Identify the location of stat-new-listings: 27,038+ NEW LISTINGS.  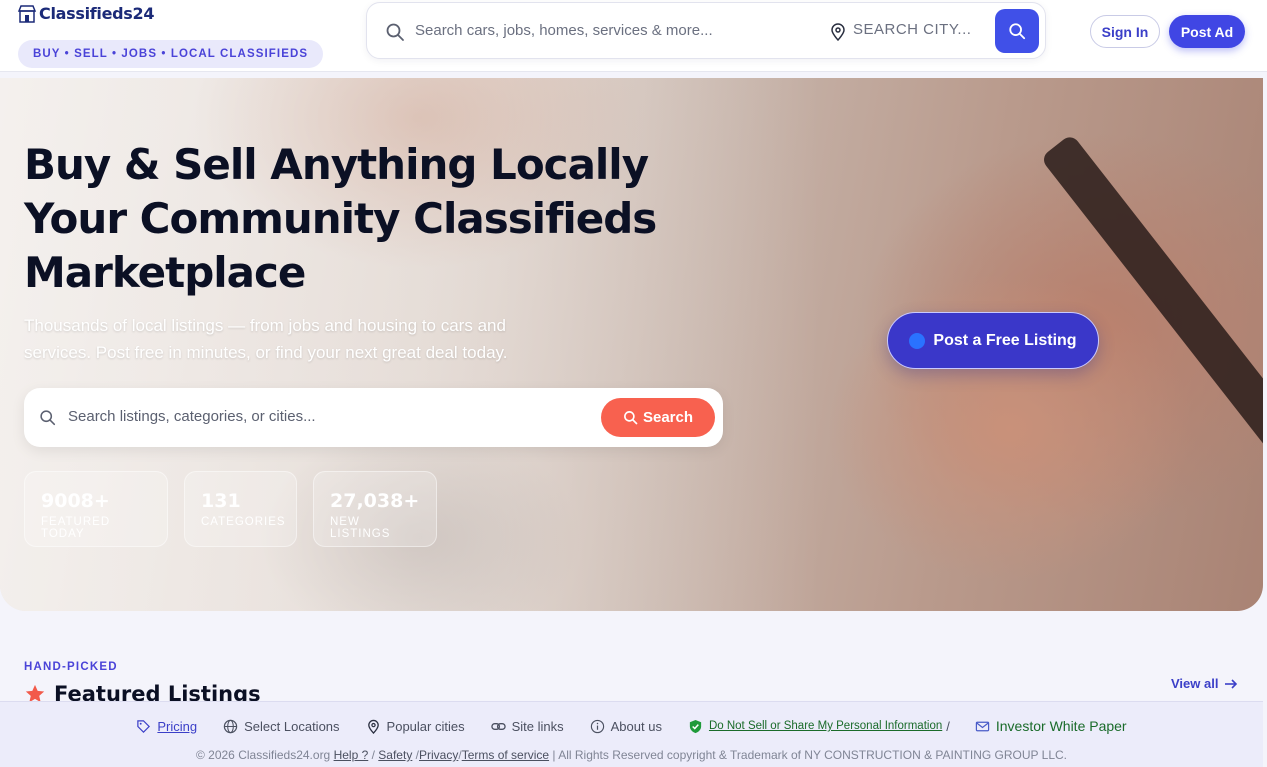
(375, 509).